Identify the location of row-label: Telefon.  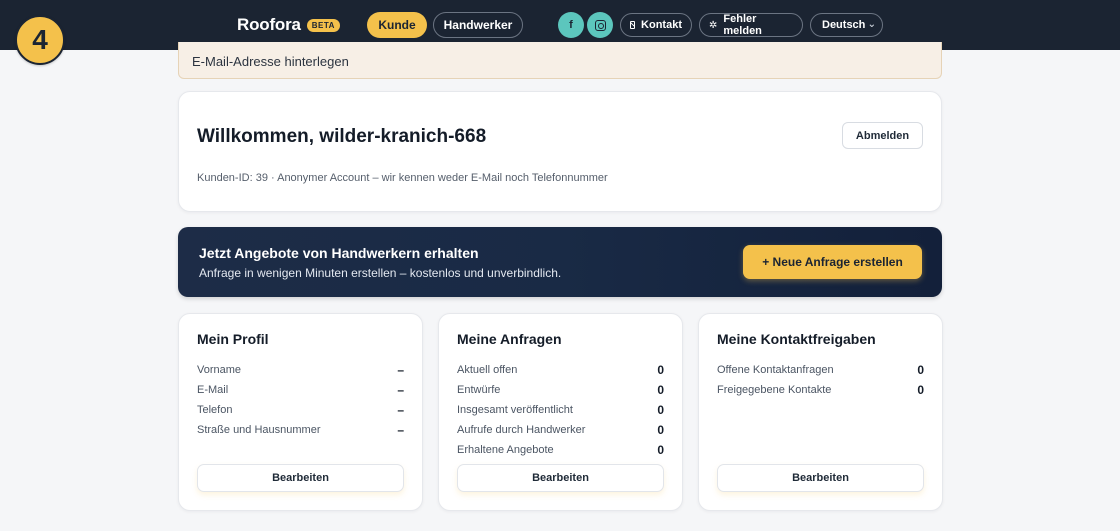
(215, 410).